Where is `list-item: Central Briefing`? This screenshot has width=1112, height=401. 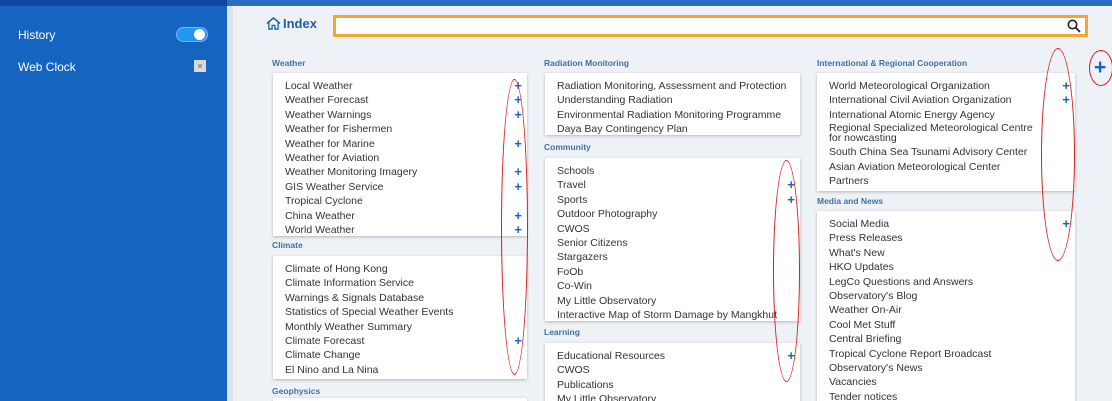
list-item: Central Briefing is located at coordinates (946, 339).